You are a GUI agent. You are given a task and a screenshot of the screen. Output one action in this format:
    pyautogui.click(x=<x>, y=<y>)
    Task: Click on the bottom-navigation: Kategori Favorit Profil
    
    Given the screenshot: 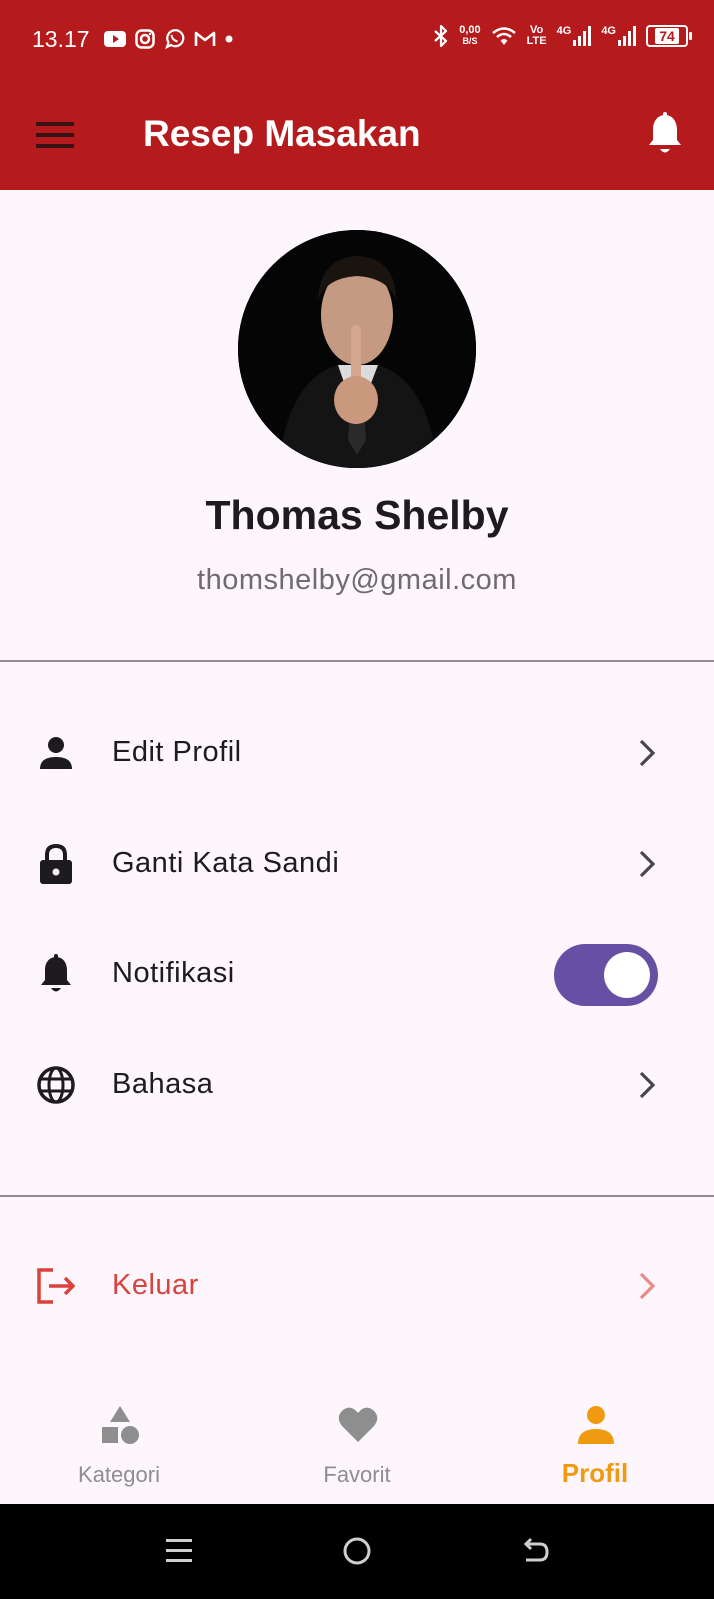 What is the action you would take?
    pyautogui.click(x=357, y=1446)
    